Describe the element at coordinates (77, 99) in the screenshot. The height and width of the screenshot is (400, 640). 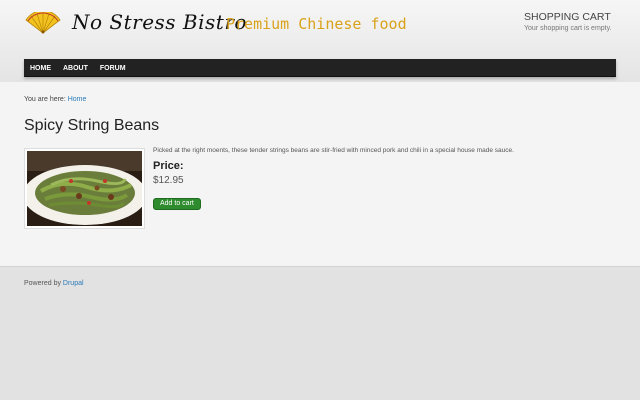
I see `breadcrumb-home-link: Home` at that location.